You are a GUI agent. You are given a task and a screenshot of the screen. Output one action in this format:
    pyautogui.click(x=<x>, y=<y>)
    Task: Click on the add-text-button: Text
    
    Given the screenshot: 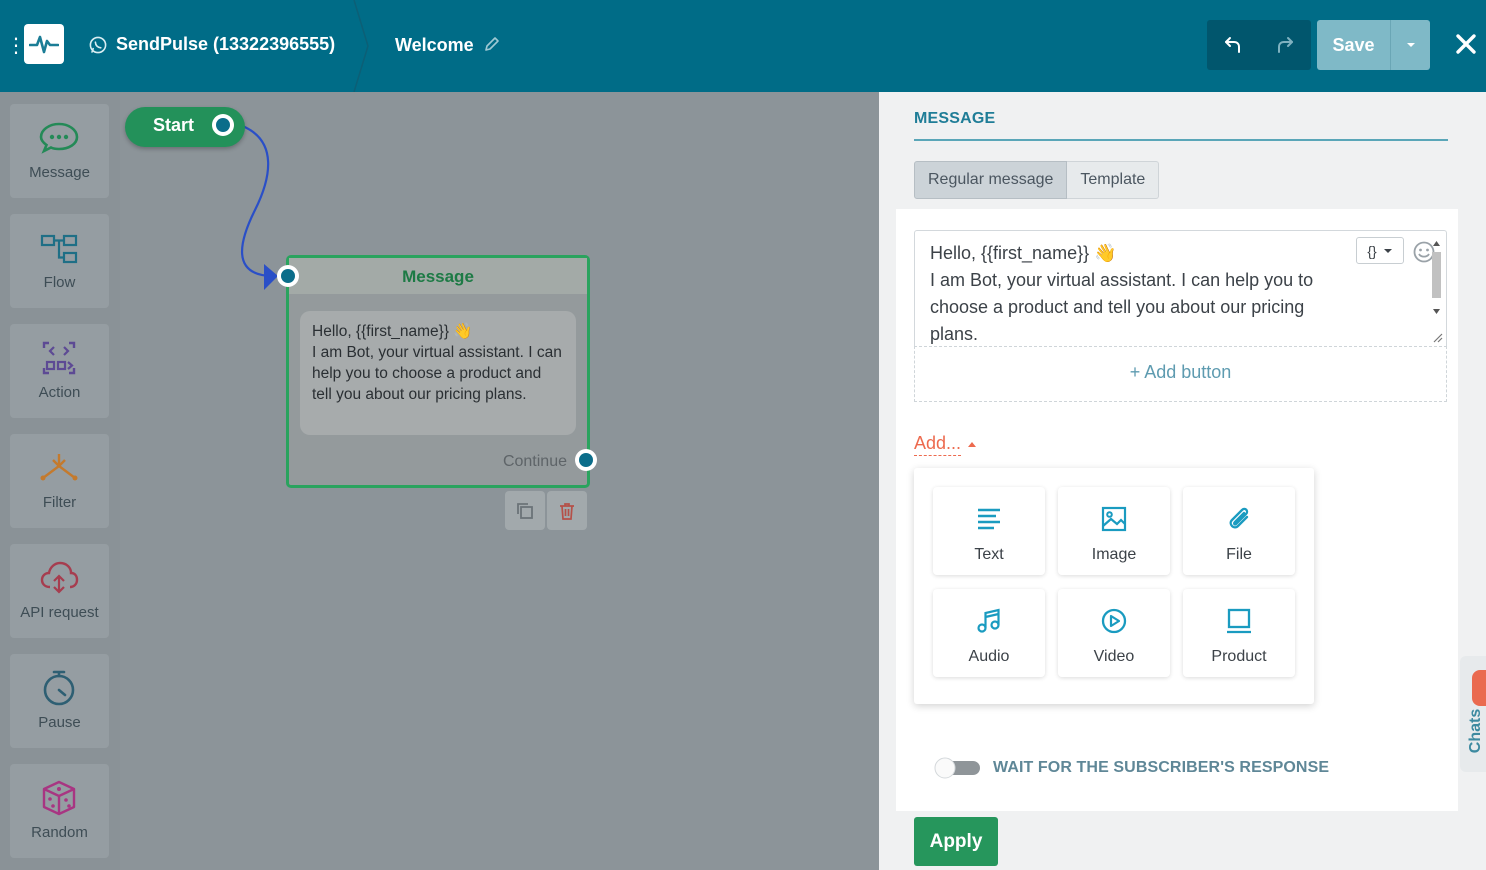 What is the action you would take?
    pyautogui.click(x=989, y=531)
    